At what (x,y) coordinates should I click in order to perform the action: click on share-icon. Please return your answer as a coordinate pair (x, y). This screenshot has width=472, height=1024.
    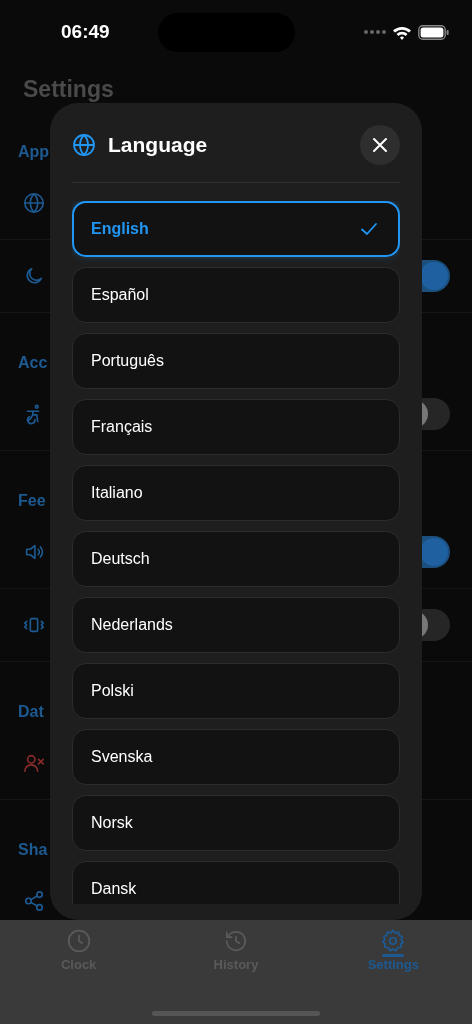
    Looking at the image, I should click on (34, 901).